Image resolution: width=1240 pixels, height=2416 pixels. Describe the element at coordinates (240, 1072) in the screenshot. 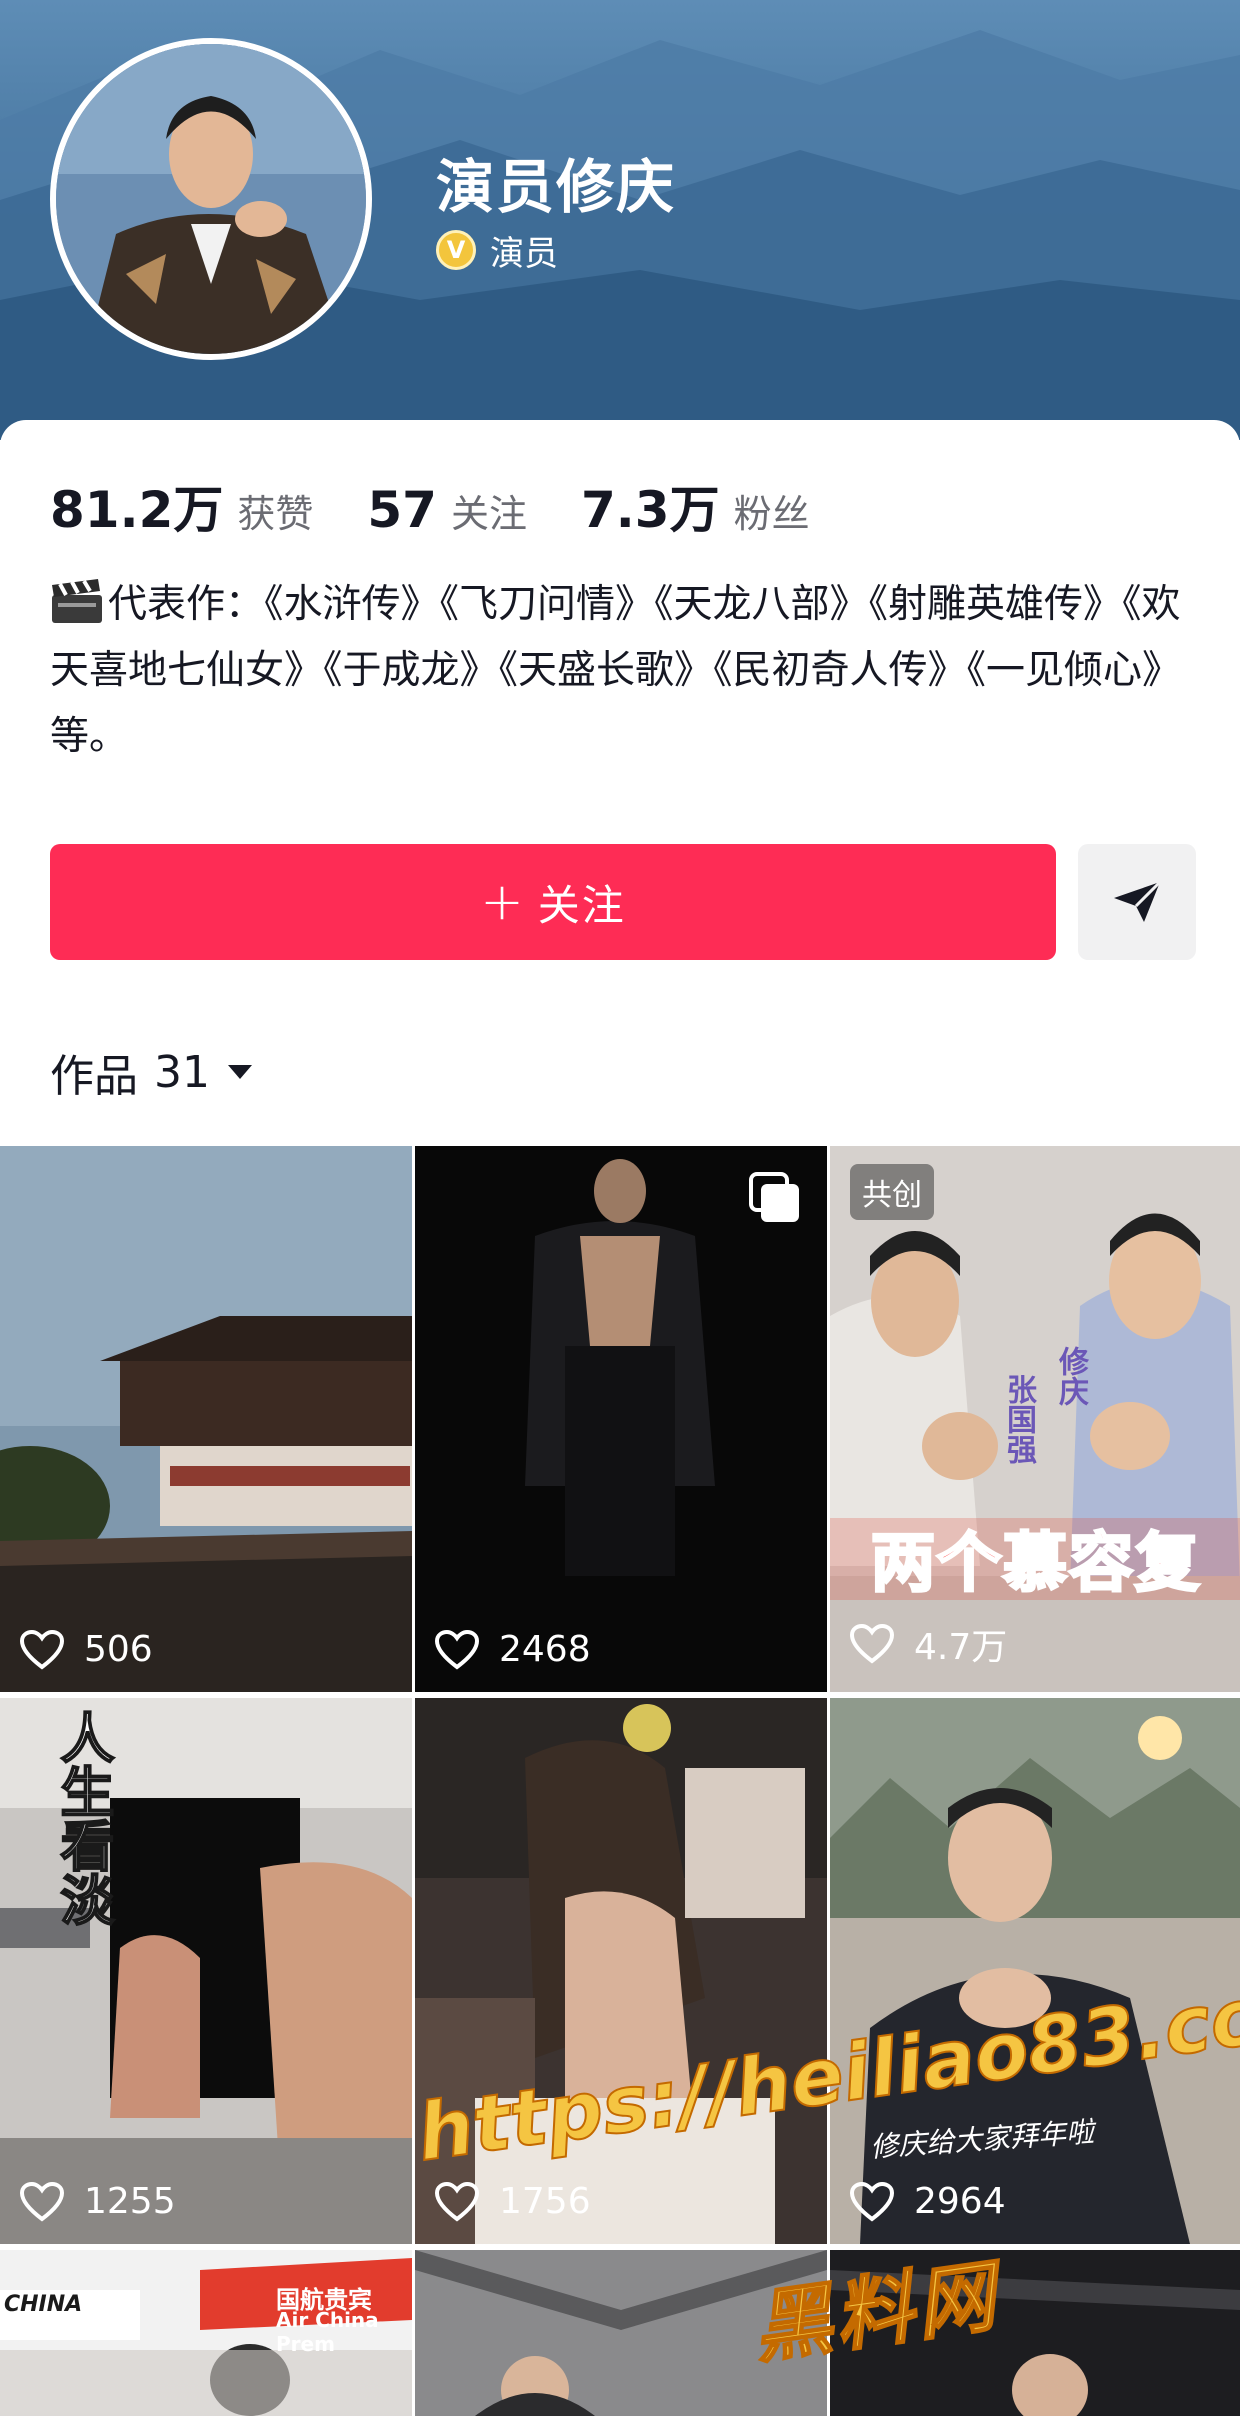

I see `caret-down-icon` at that location.